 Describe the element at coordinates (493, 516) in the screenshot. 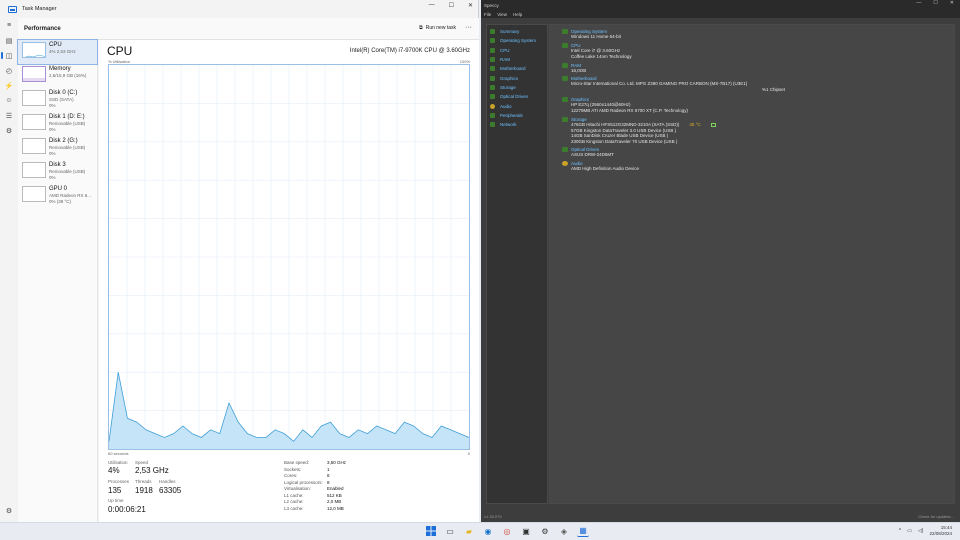

I see `speccy-version: v1.33.079` at that location.